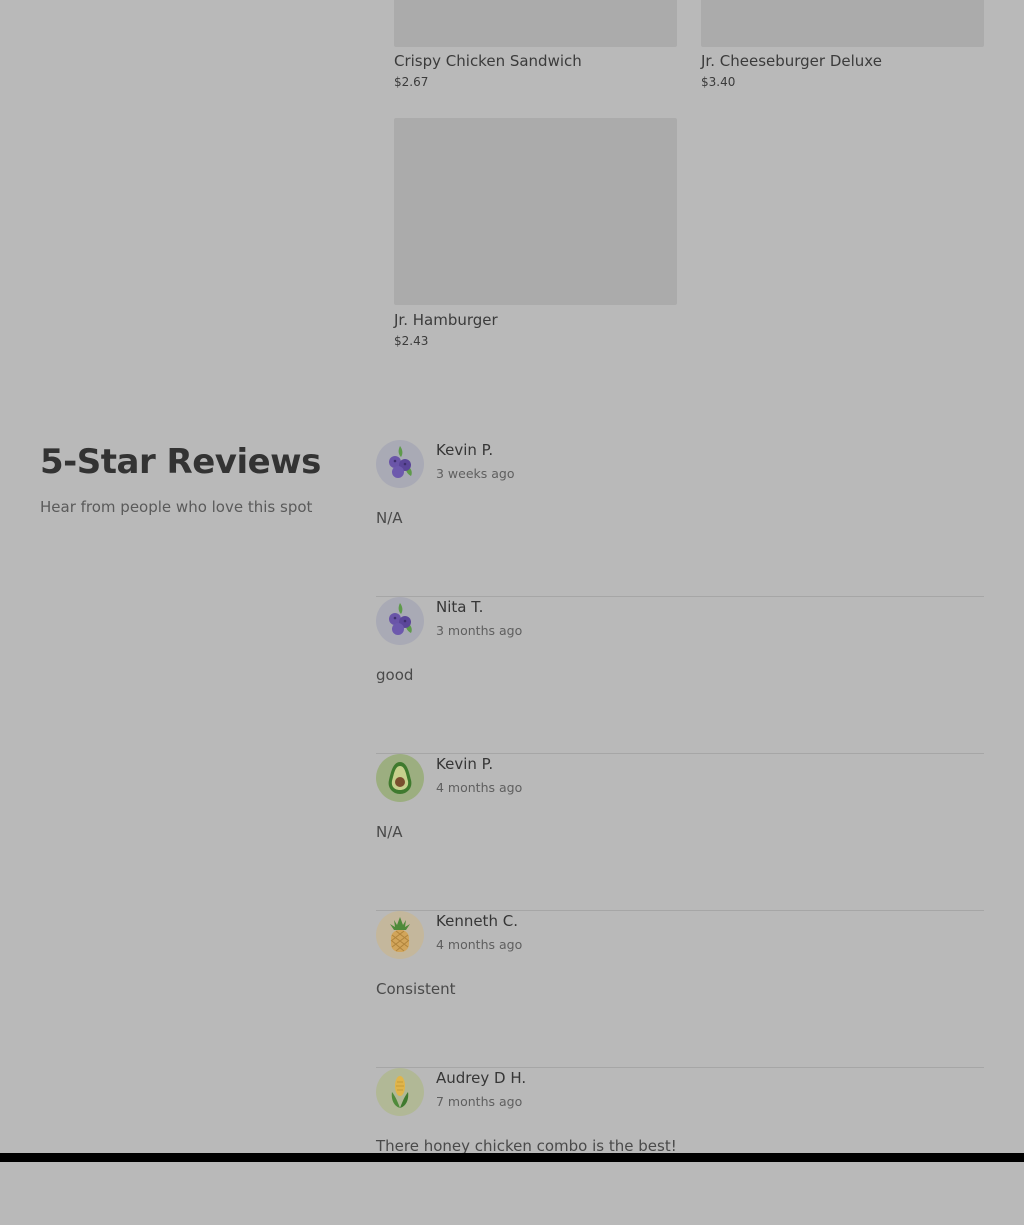 This screenshot has height=1225, width=1024. I want to click on pineapple-icon, so click(400, 934).